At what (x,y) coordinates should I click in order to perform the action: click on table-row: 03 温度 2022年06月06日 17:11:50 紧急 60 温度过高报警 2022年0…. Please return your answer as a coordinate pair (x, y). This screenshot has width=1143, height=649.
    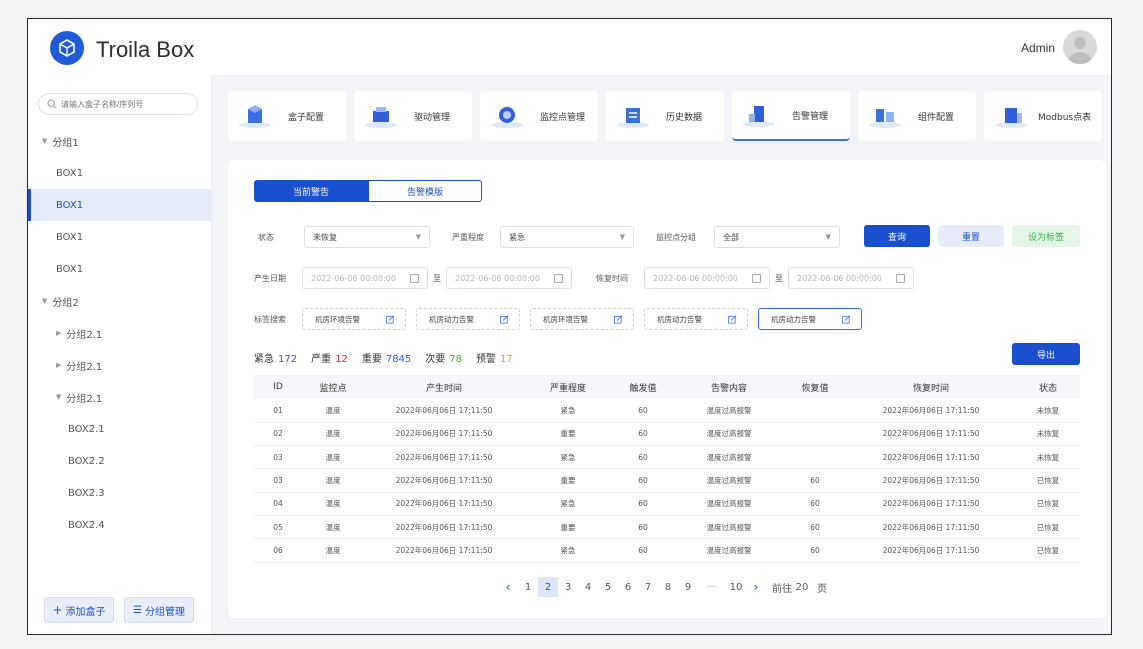
    Looking at the image, I should click on (667, 457).